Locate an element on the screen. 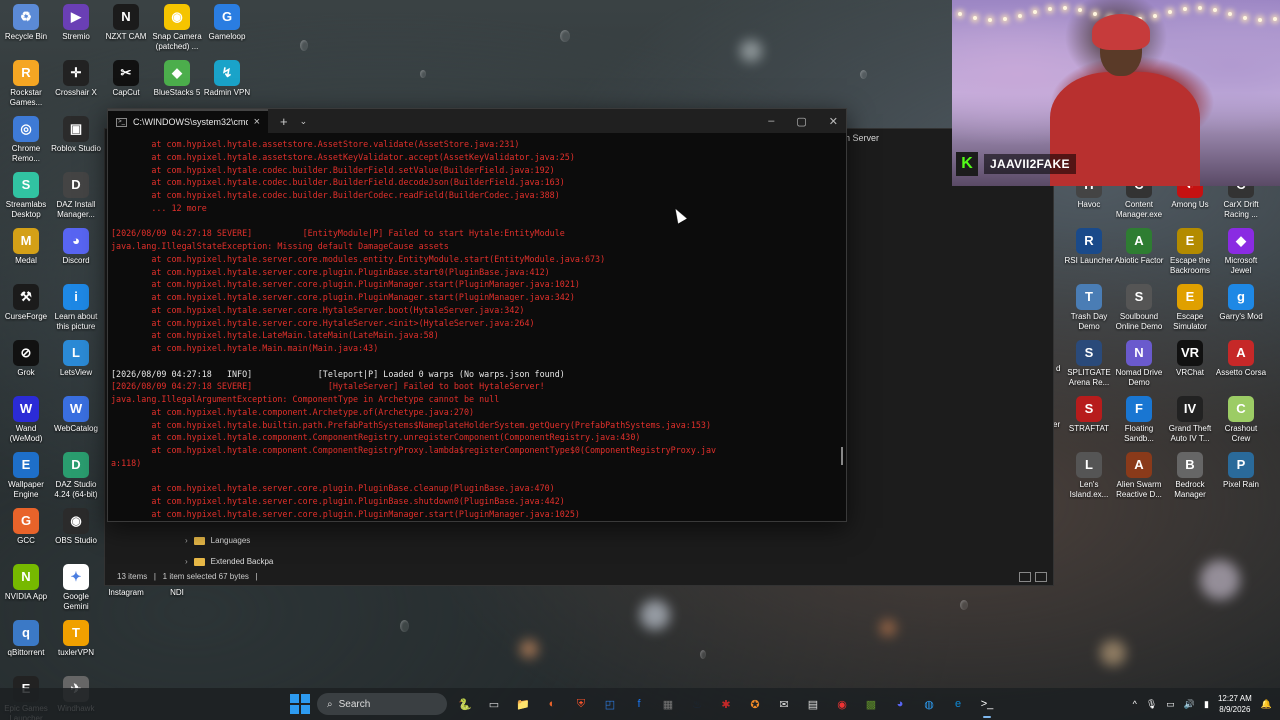 This screenshot has height=720, width=1280. app-orange-icon: ✪ is located at coordinates (755, 704).